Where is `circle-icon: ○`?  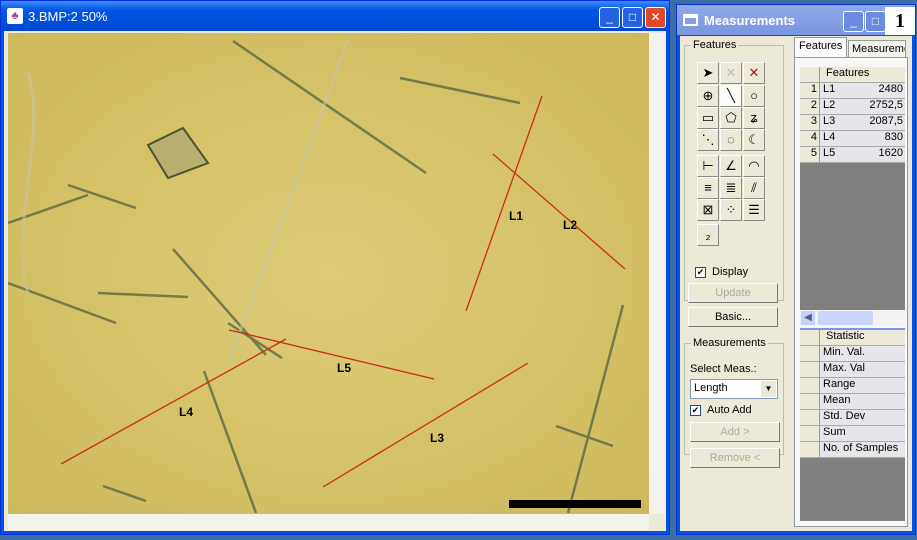 circle-icon: ○ is located at coordinates (754, 96).